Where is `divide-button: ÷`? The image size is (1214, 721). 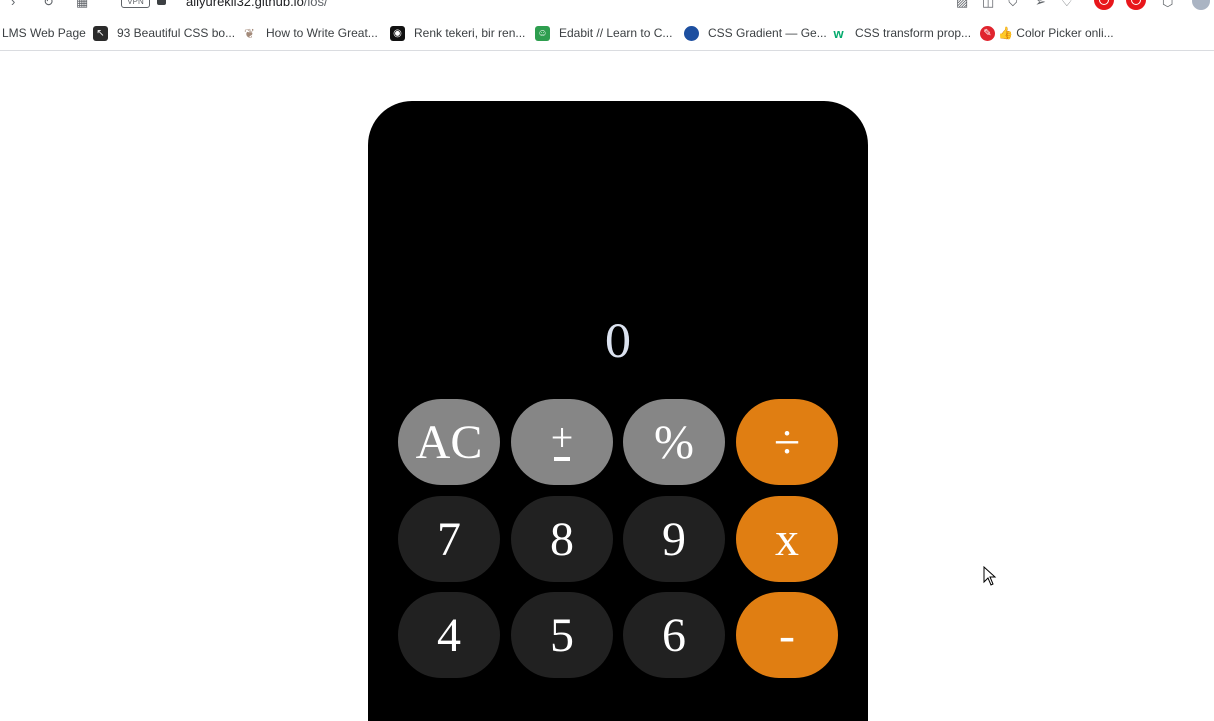
divide-button: ÷ is located at coordinates (787, 442).